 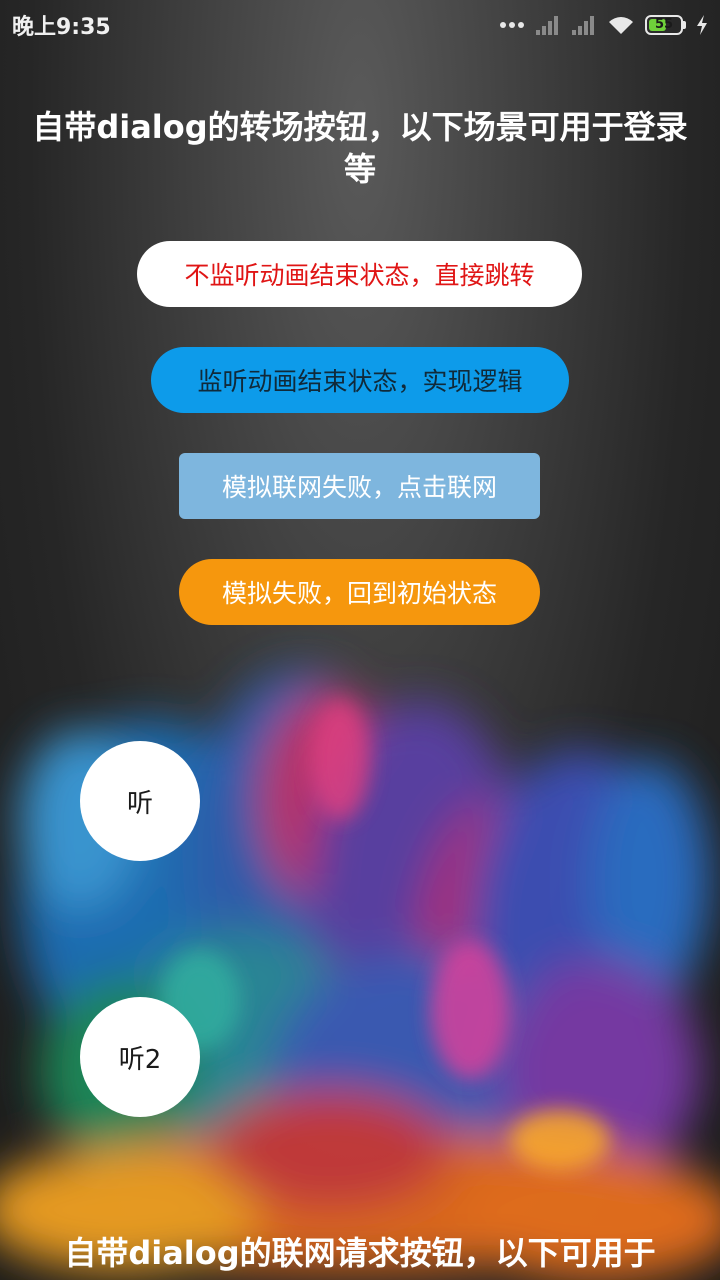 What do you see at coordinates (360, 380) in the screenshot?
I see `listen-animation-end-button: 监听动画结束状态，实现逻辑` at bounding box center [360, 380].